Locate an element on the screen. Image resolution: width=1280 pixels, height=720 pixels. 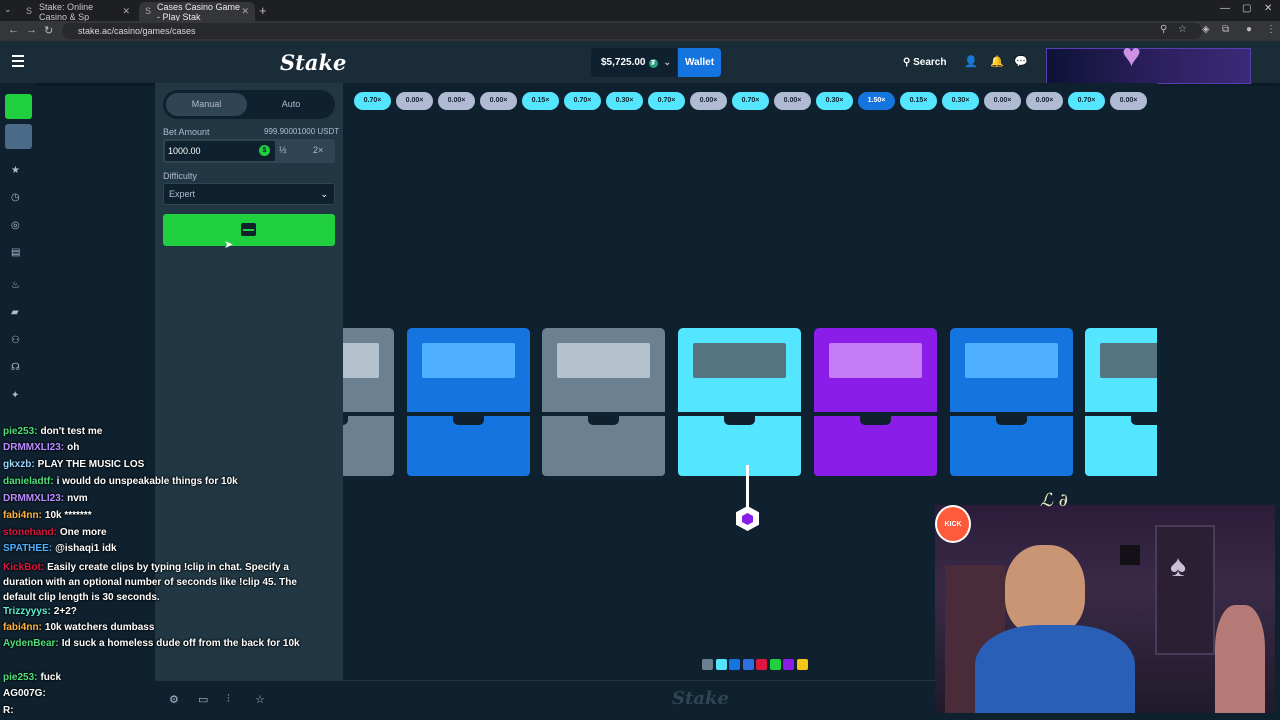
minimize-icon: — is located at coordinates (1225, 8).